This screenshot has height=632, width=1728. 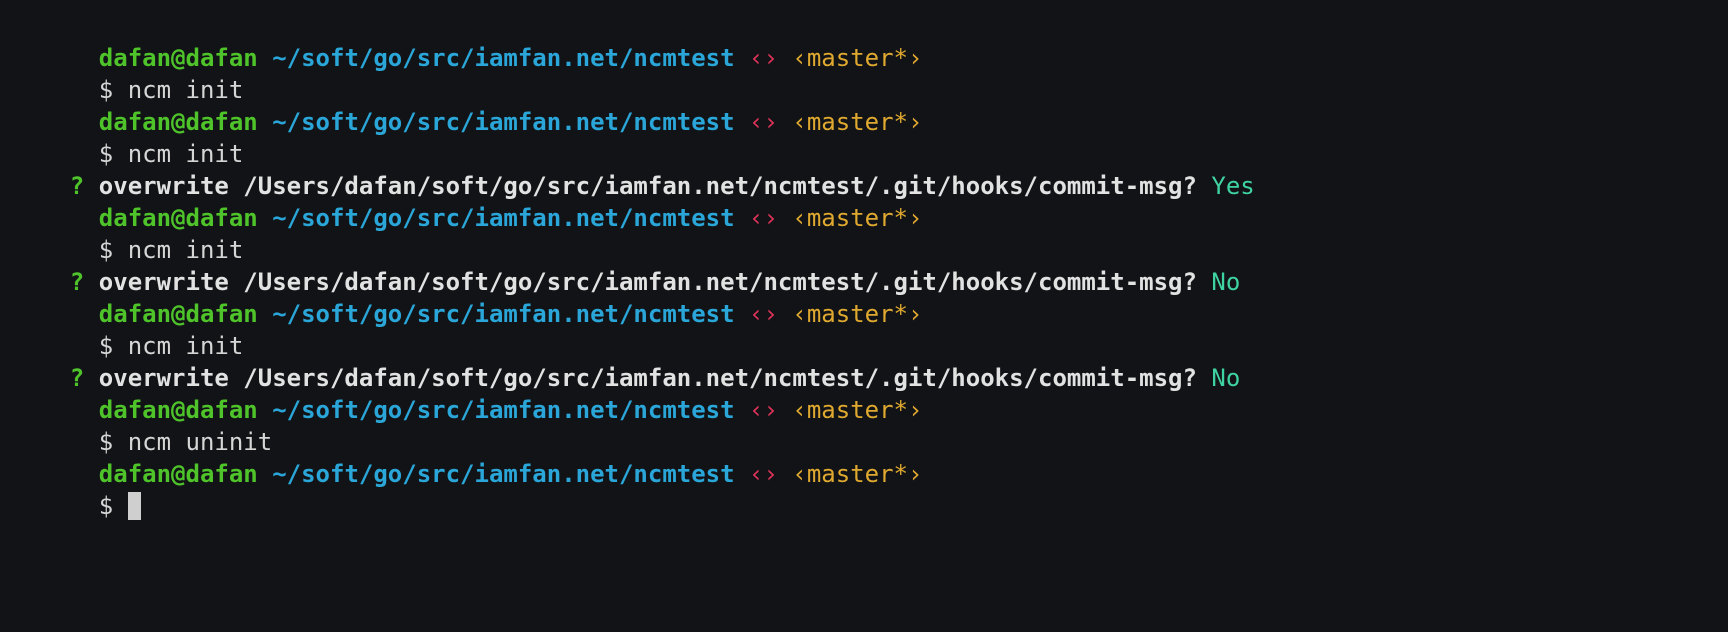 What do you see at coordinates (200, 442) in the screenshot?
I see `command-text: ncm uninit` at bounding box center [200, 442].